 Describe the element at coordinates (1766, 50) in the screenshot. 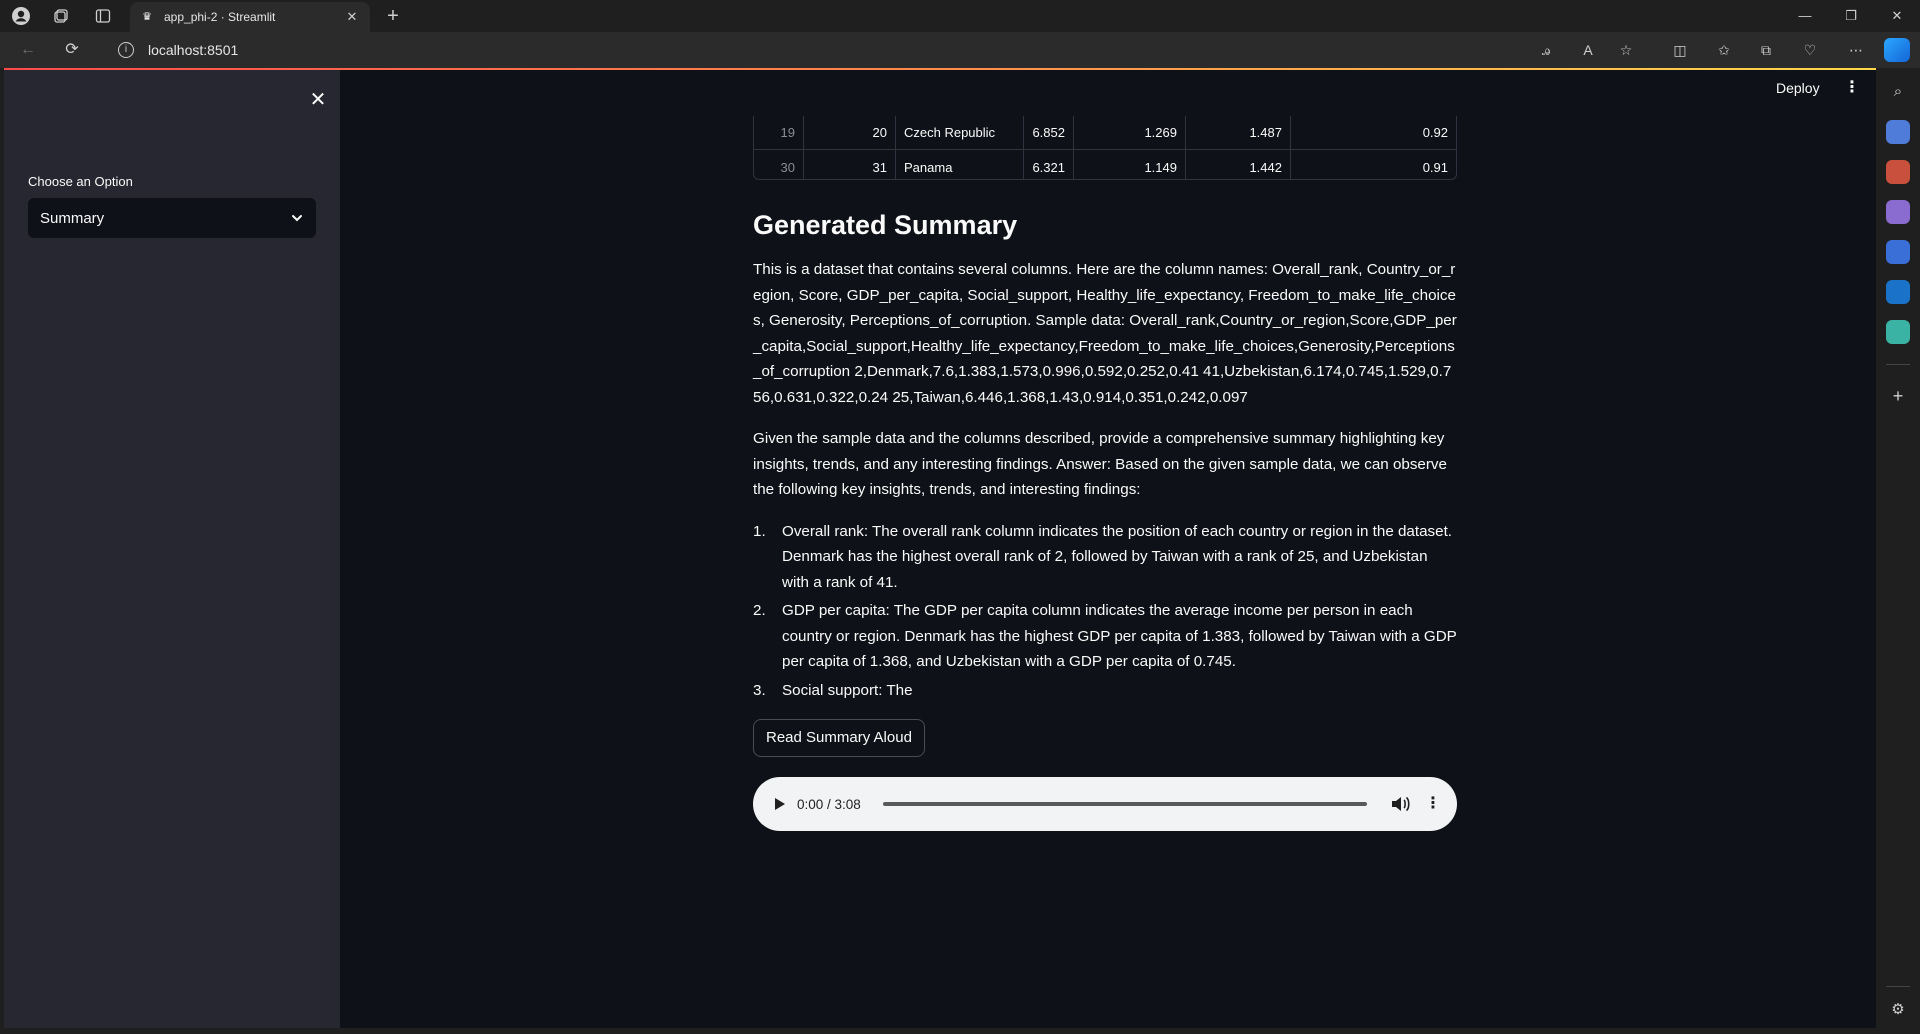

I see `collections-icon: ⧉` at that location.